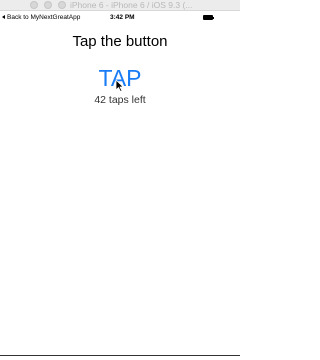 This screenshot has width=320, height=360. I want to click on close-window-button, so click(34, 5).